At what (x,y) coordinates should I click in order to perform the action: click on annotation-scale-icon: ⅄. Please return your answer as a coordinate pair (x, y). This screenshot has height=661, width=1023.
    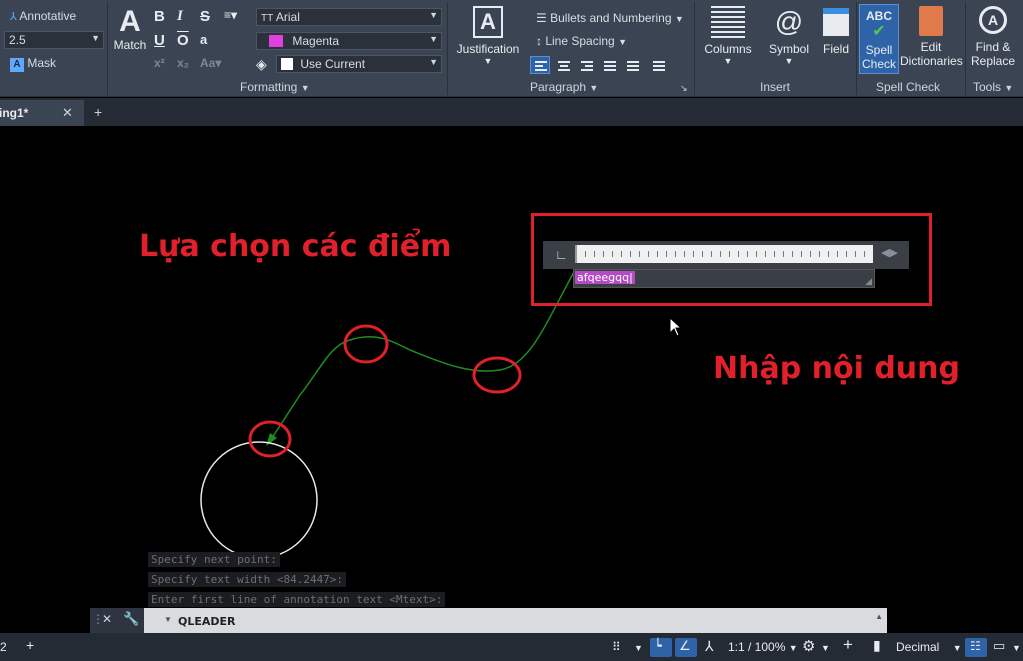
    Looking at the image, I should click on (709, 646).